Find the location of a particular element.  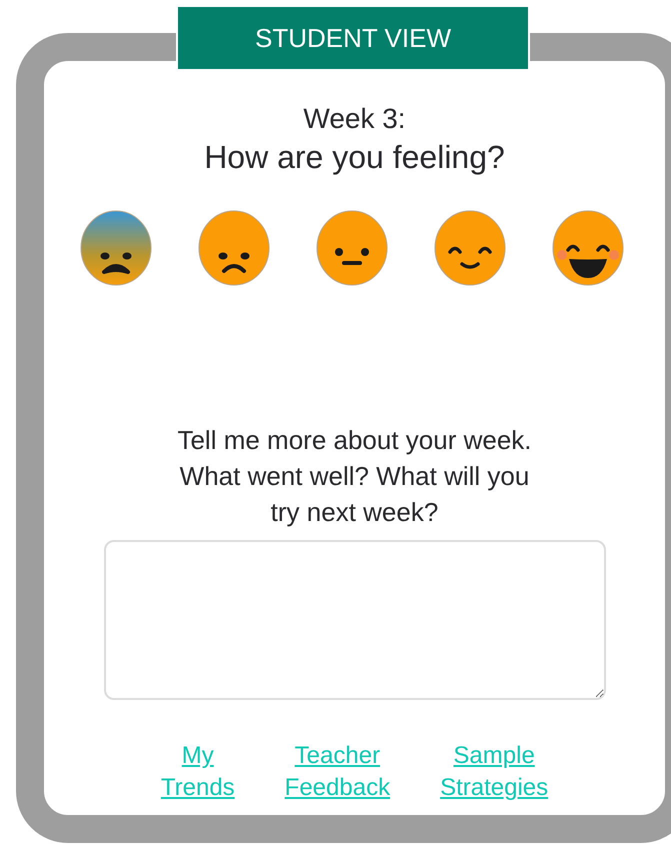

reflection-field is located at coordinates (355, 620).